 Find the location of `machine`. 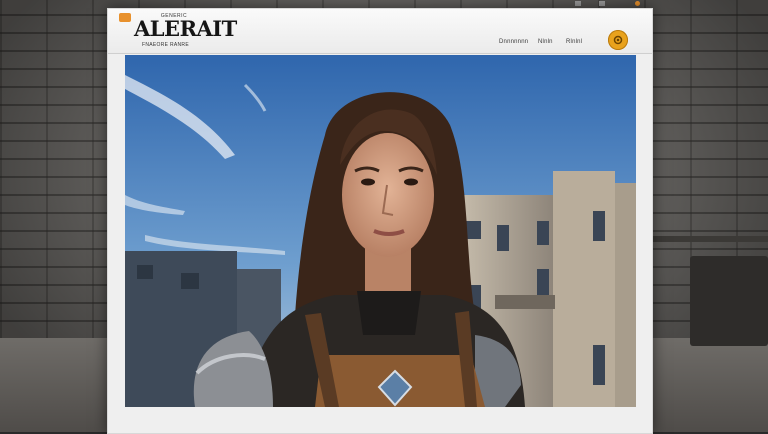

machine is located at coordinates (729, 301).